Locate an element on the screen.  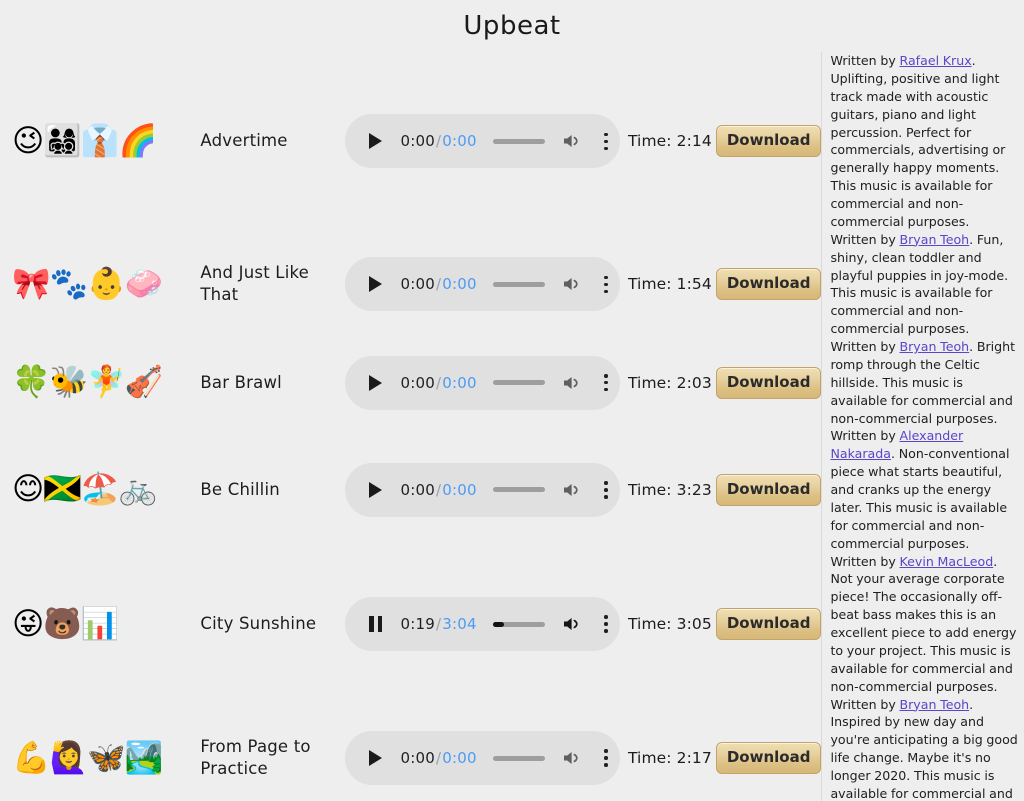
pause-icon is located at coordinates (376, 624).